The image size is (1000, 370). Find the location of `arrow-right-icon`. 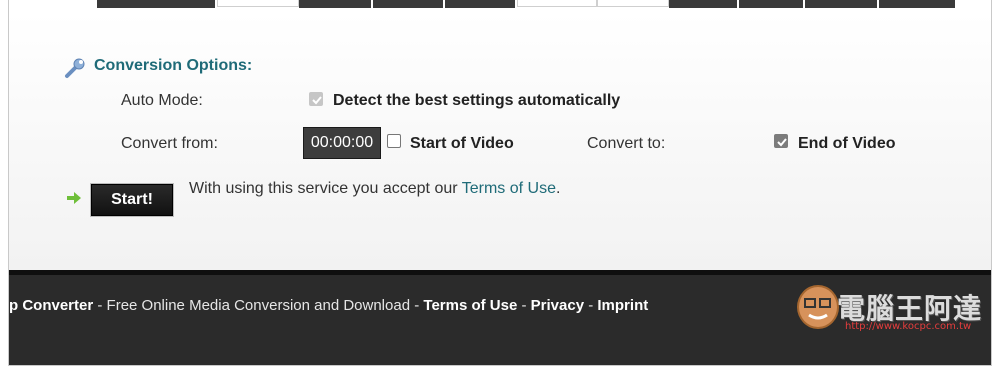

arrow-right-icon is located at coordinates (74, 198).